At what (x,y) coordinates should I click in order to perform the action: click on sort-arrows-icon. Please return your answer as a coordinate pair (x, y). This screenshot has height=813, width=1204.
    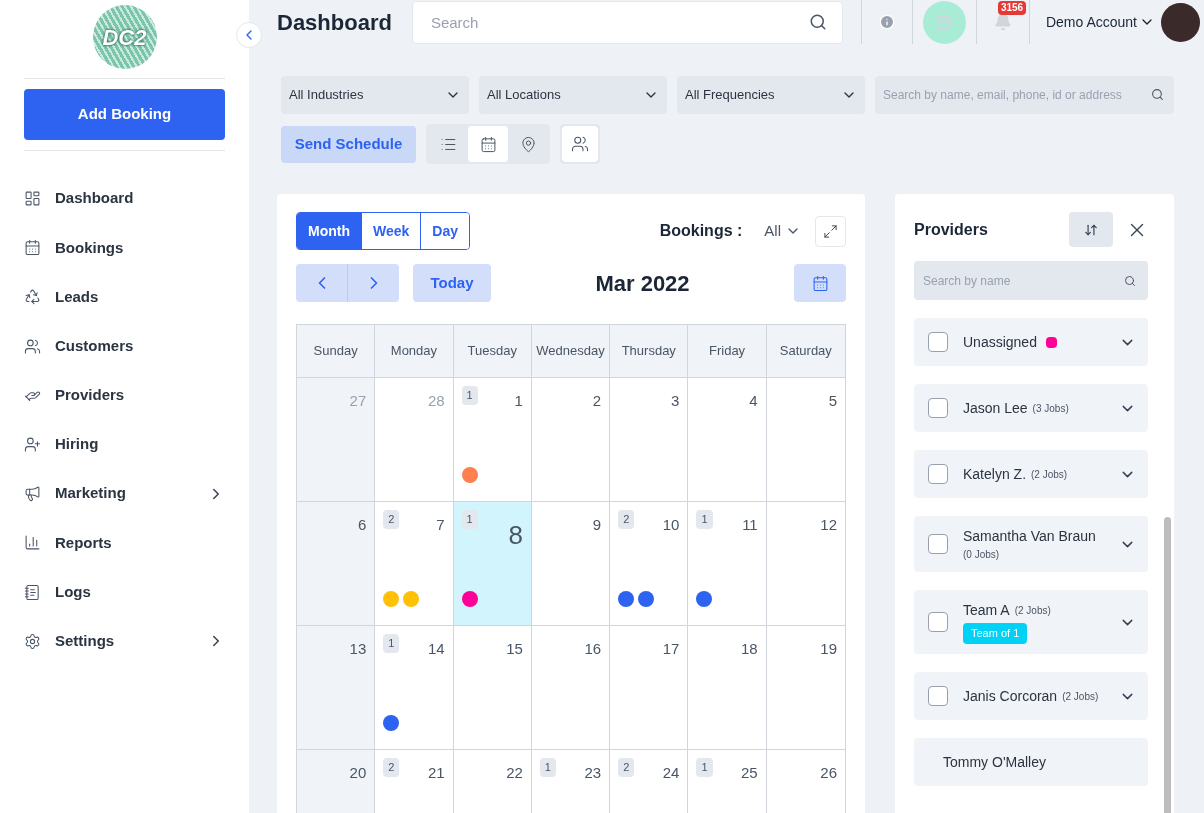
    Looking at the image, I should click on (1091, 229).